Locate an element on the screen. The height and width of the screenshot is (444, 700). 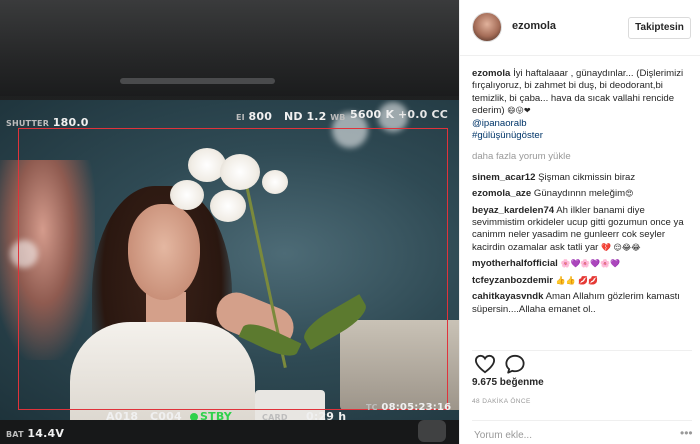
list-item: ezomola_aze Günaydınnn meleğim😍 is located at coordinates (584, 194).